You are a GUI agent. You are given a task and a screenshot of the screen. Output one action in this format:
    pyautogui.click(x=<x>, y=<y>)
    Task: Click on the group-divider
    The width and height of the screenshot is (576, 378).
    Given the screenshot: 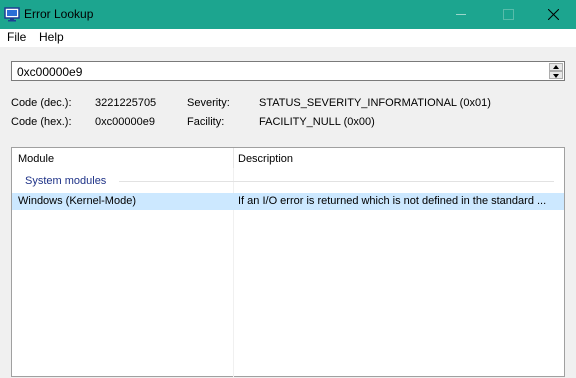 What is the action you would take?
    pyautogui.click(x=336, y=181)
    